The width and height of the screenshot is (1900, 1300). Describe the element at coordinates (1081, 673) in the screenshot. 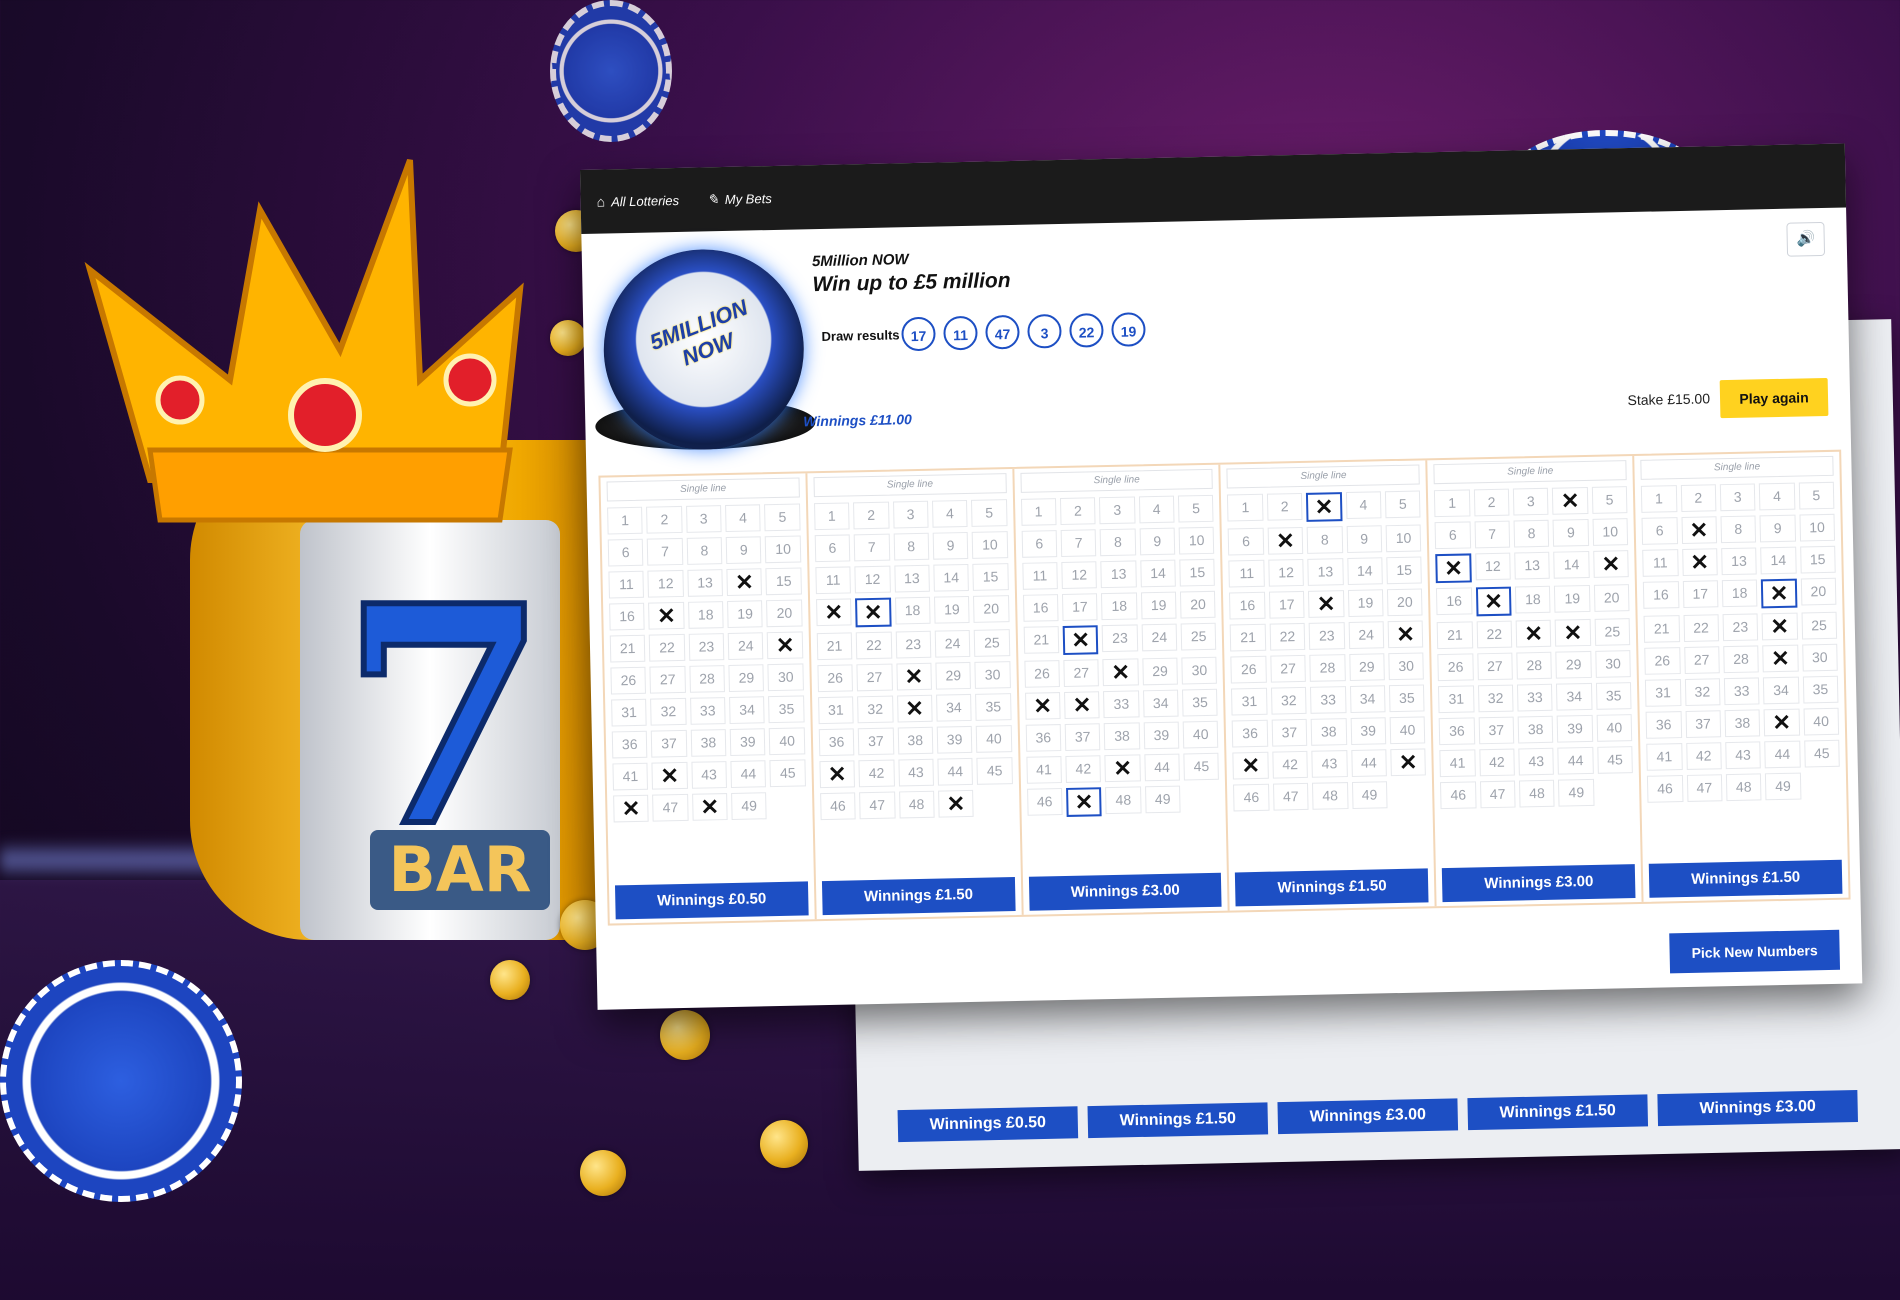

I see `number-cell: 27` at that location.